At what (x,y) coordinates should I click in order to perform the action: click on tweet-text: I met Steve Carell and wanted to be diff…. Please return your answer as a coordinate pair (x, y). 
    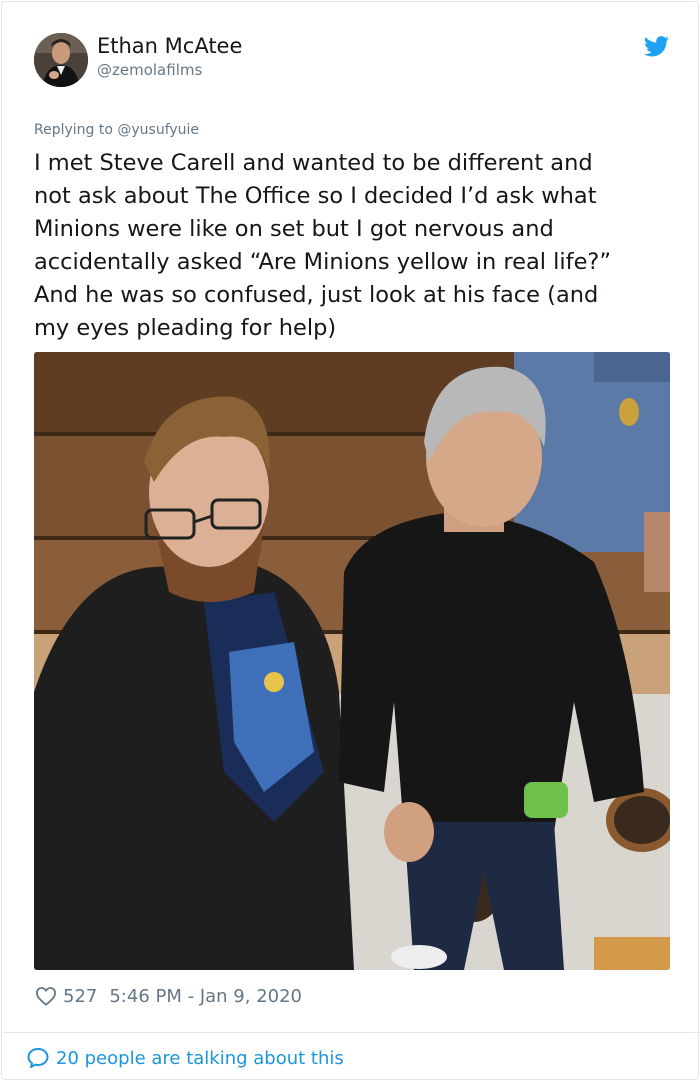
    Looking at the image, I should click on (323, 245).